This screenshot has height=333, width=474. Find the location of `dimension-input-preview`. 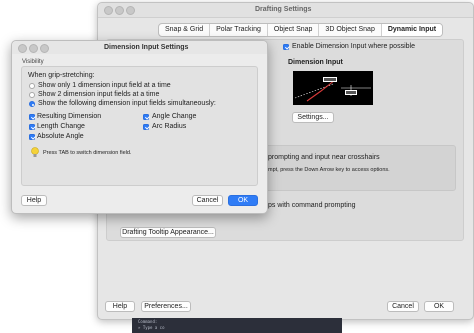

dimension-input-preview is located at coordinates (333, 88).